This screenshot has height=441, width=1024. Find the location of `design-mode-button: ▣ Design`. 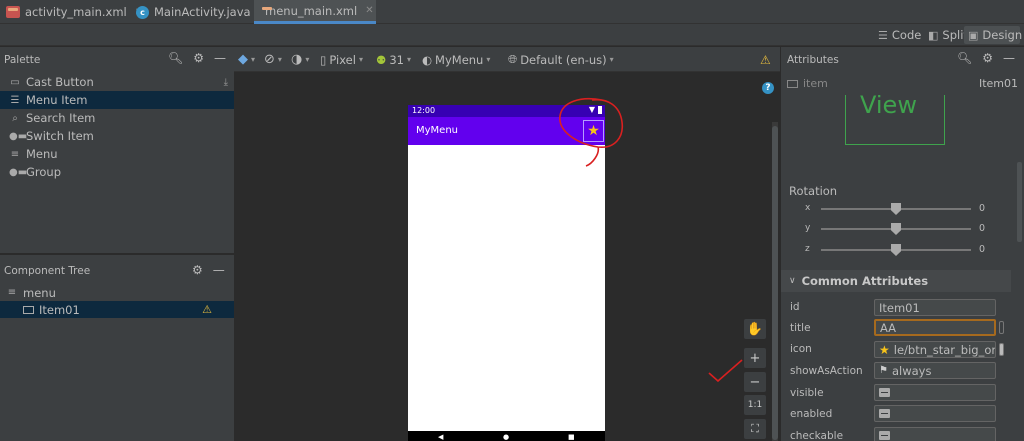

design-mode-button: ▣ Design is located at coordinates (993, 35).